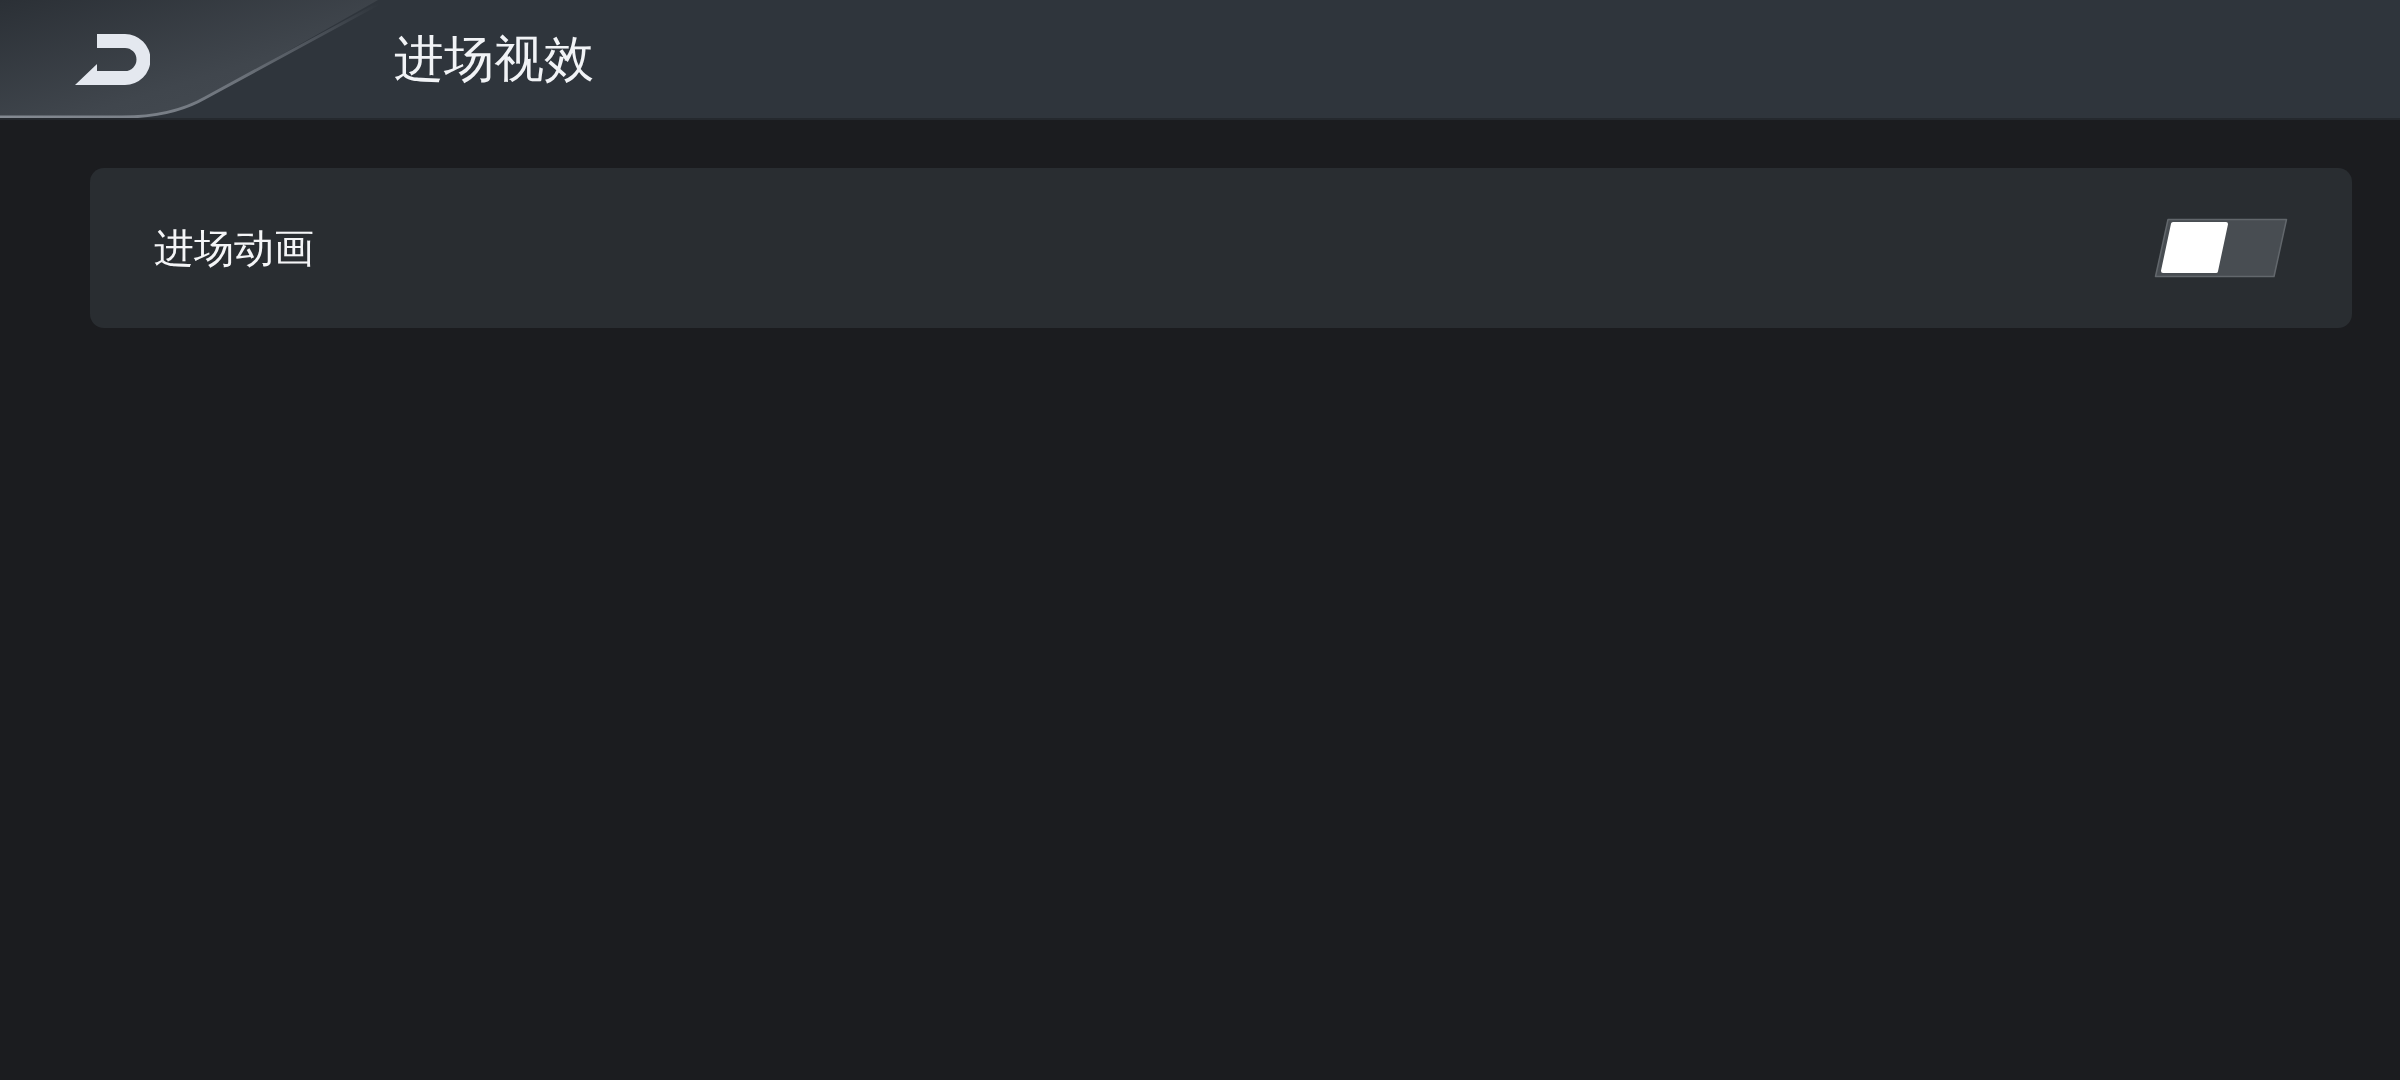  I want to click on page-title: 进场视效, so click(494, 59).